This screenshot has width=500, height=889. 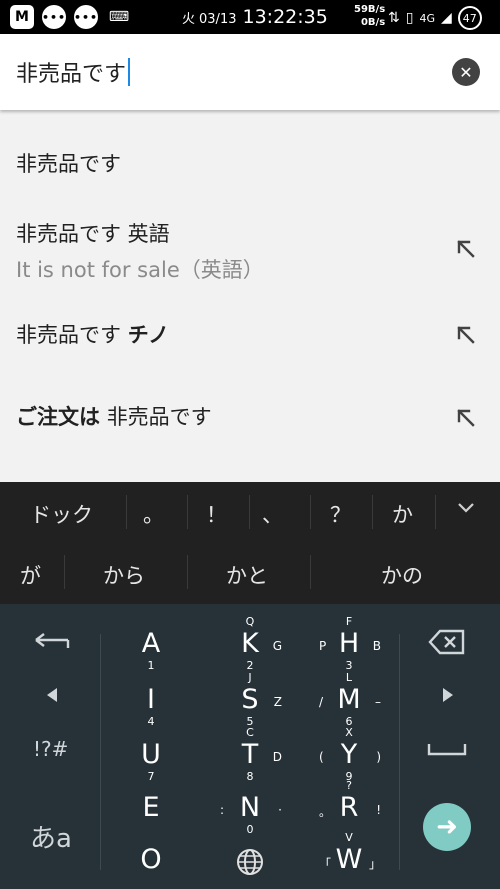 I want to click on candidate-word: ？, so click(x=340, y=514).